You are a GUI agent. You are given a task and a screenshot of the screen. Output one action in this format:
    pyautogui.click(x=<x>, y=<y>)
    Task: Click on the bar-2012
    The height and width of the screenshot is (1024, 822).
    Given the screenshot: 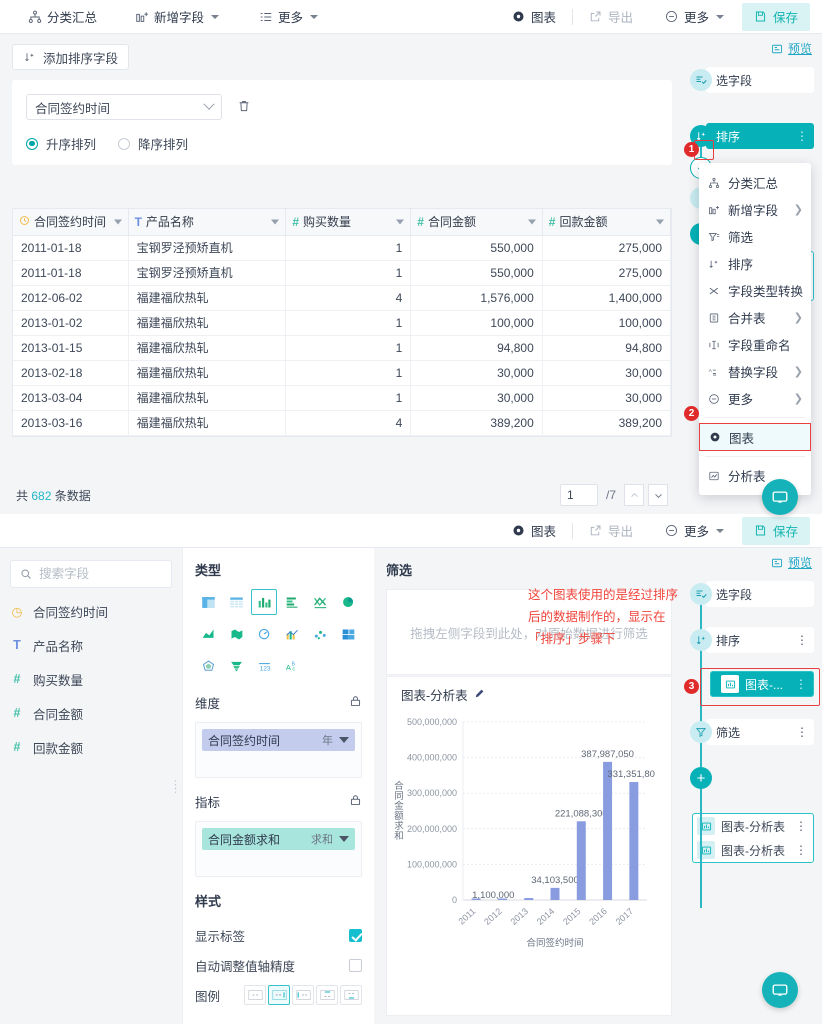 What is the action you would take?
    pyautogui.click(x=502, y=899)
    